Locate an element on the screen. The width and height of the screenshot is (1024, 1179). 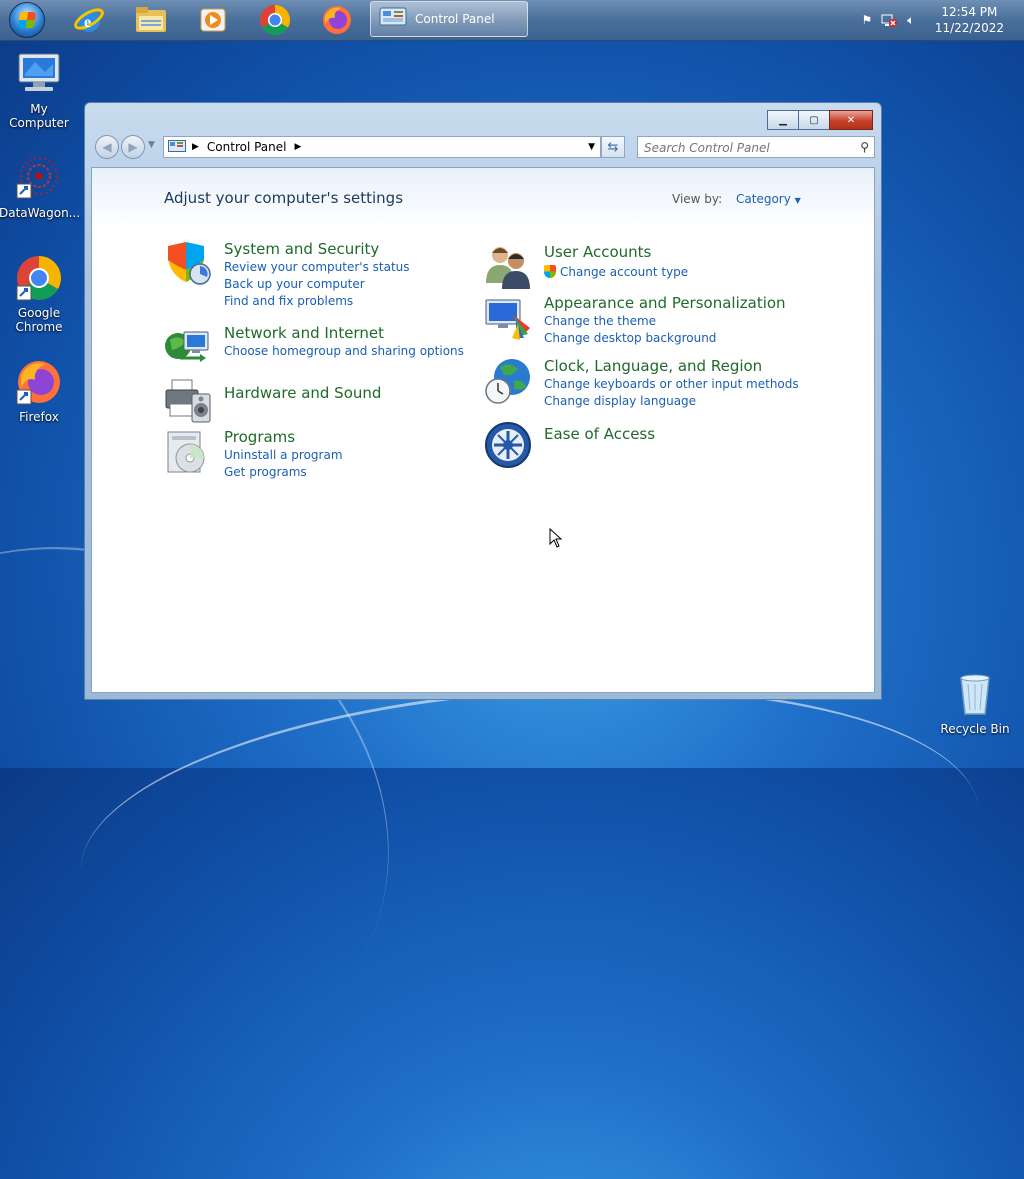
taskbar-file-explorer is located at coordinates (151, 20).